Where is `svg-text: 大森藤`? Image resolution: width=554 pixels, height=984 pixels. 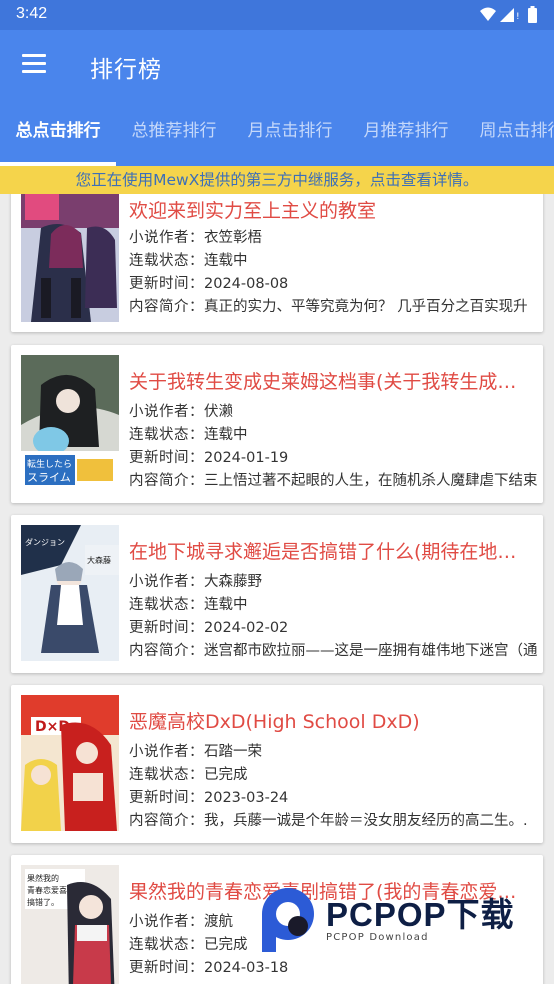
svg-text: 大森藤 is located at coordinates (99, 560).